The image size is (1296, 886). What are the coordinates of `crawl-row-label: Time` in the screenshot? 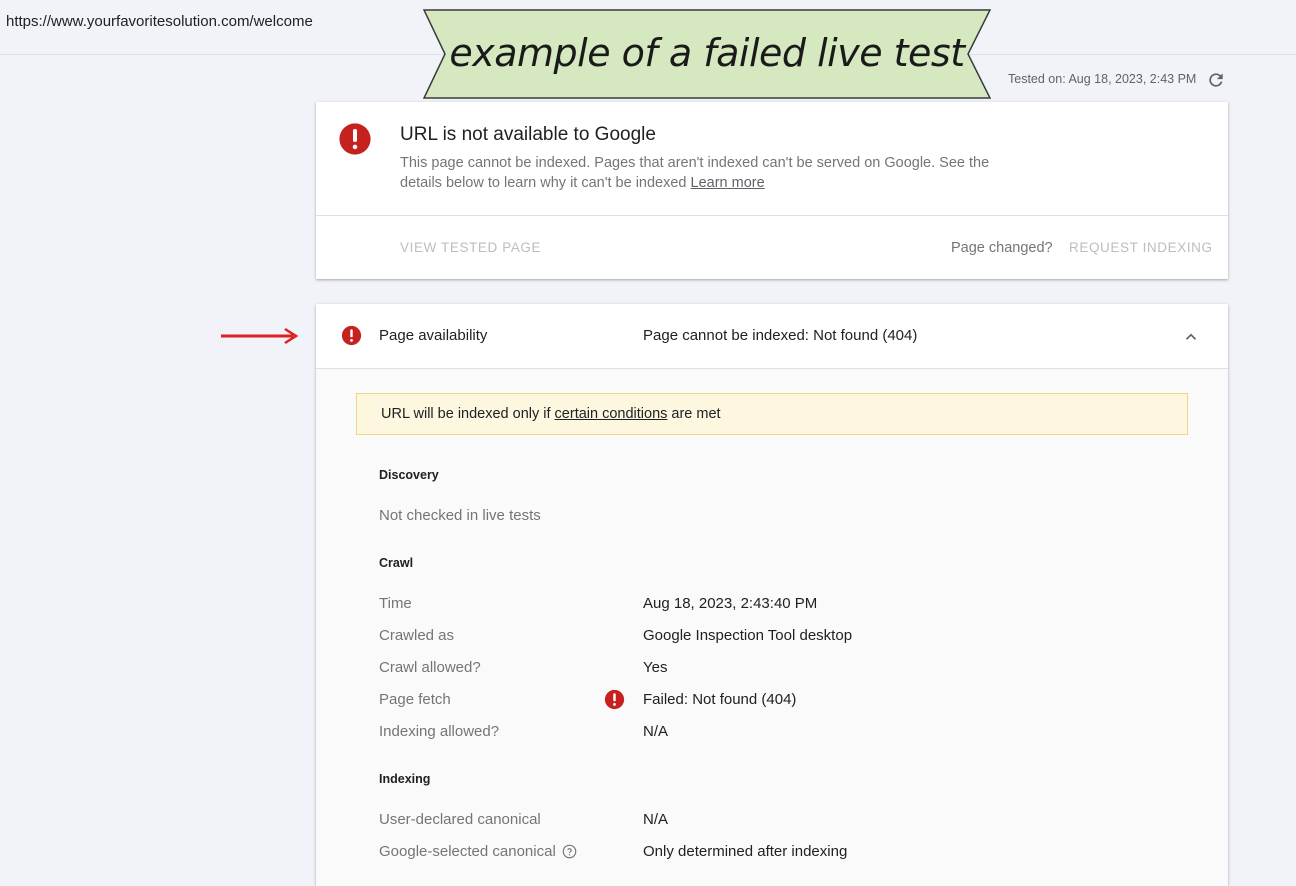 It's located at (395, 603).